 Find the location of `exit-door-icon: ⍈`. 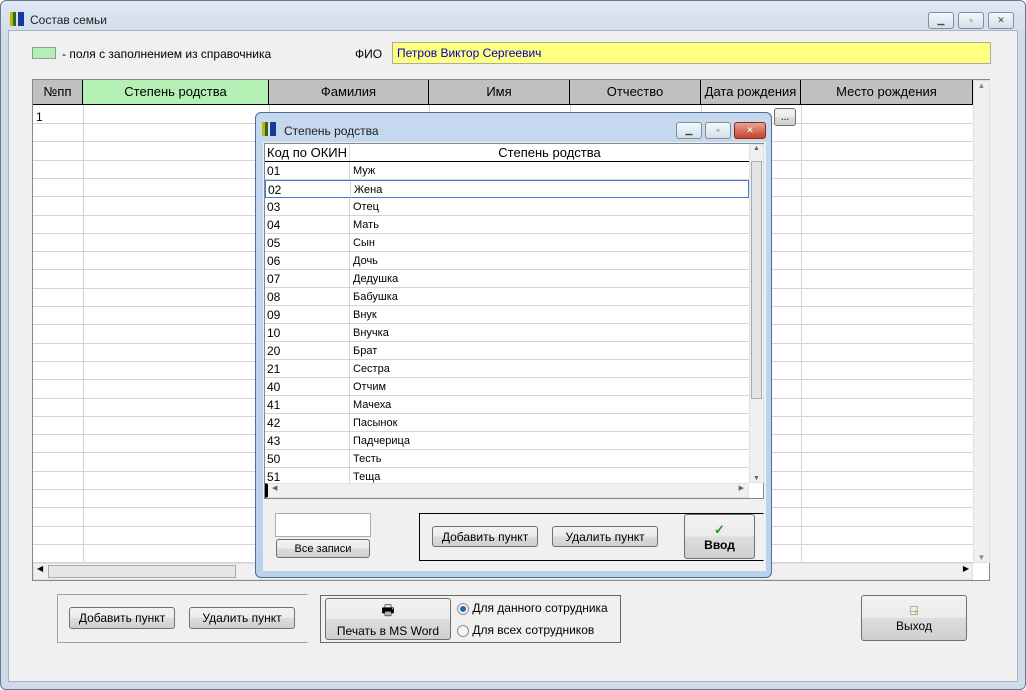

exit-door-icon: ⍈ is located at coordinates (914, 610).